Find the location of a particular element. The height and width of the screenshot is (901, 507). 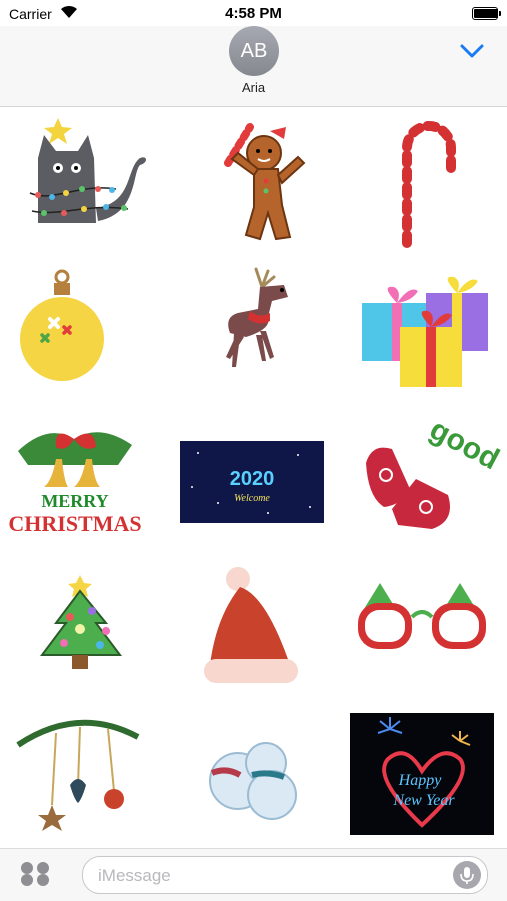

avatar: AB is located at coordinates (254, 51).